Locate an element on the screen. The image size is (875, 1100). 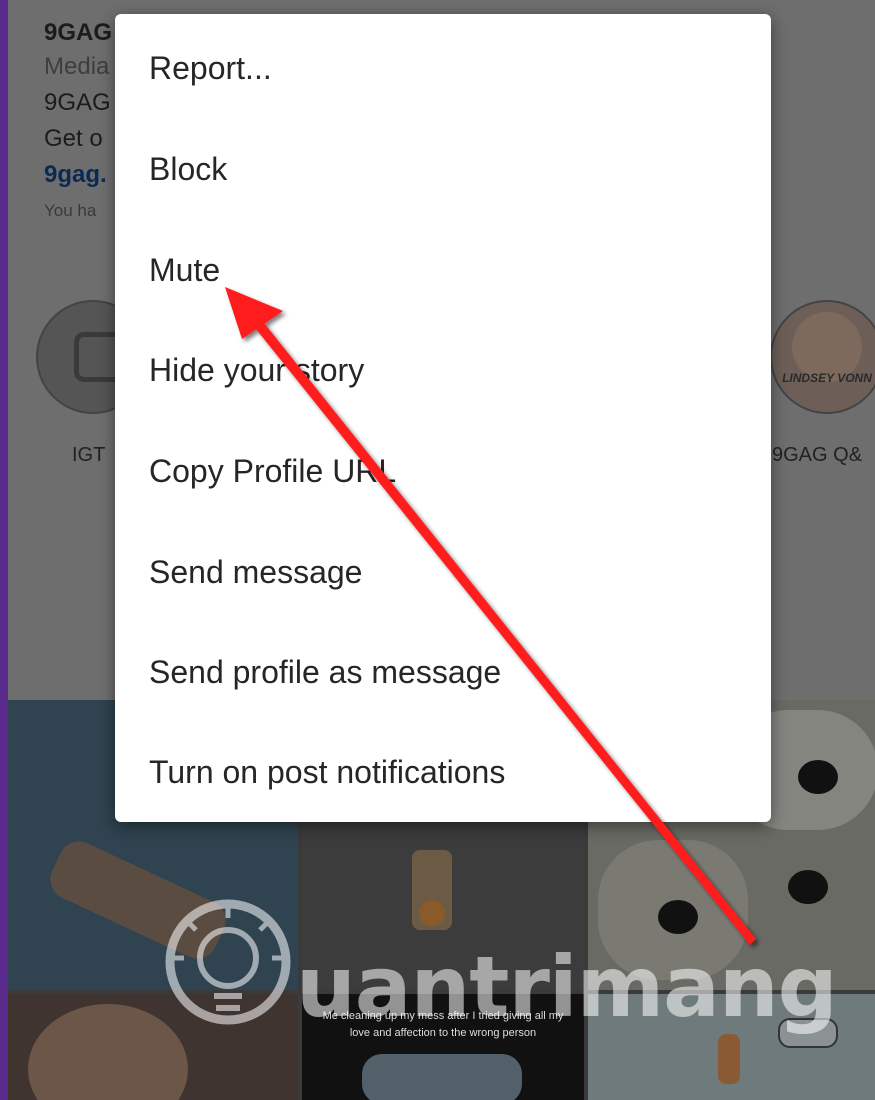
highlight-label: IGT is located at coordinates (89, 455).